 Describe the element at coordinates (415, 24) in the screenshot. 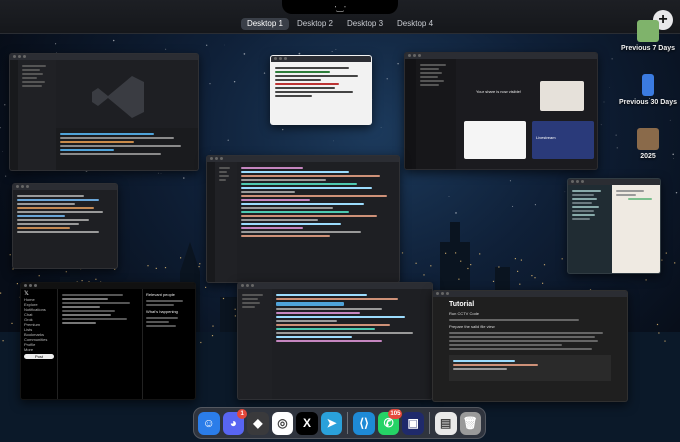

I see `desktop-tab-4: Desktop 4` at that location.